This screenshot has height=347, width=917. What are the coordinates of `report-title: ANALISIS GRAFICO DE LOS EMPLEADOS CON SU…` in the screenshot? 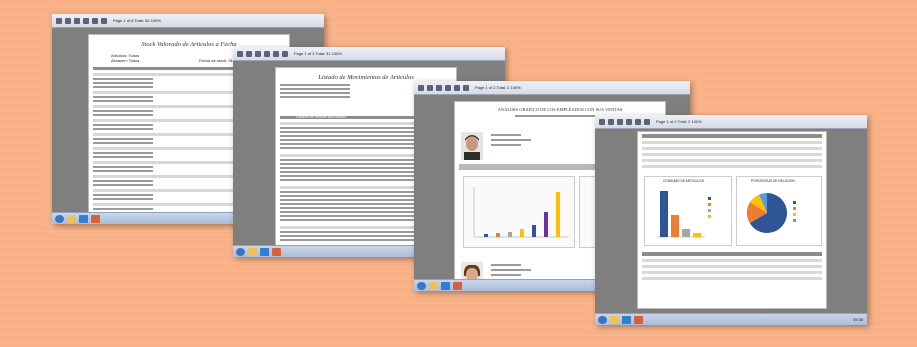 It's located at (560, 109).